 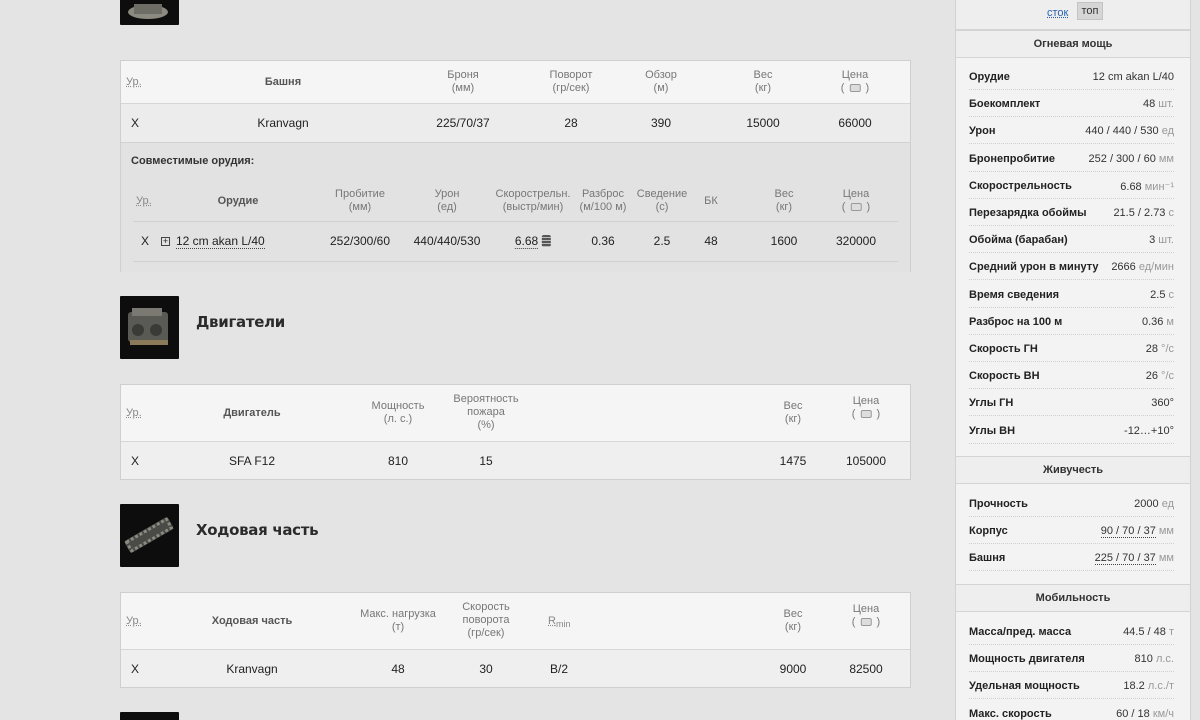 What do you see at coordinates (1143, 659) in the screenshot?
I see `stat-value-number: 810` at bounding box center [1143, 659].